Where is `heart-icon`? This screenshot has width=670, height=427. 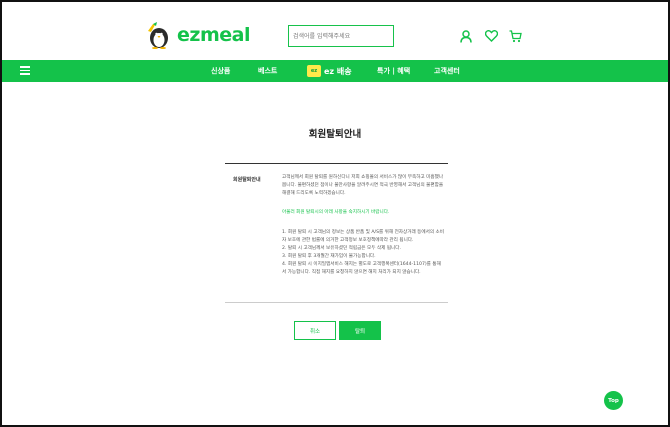
heart-icon is located at coordinates (491, 36).